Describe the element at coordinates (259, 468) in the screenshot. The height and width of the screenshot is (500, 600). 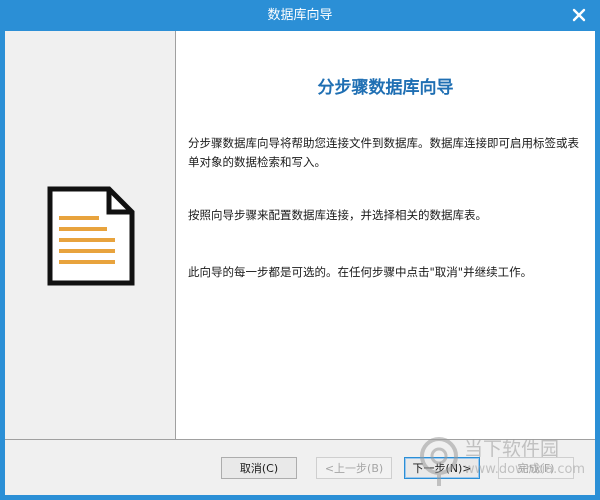
I see `cancel-button: 取消(C)` at that location.